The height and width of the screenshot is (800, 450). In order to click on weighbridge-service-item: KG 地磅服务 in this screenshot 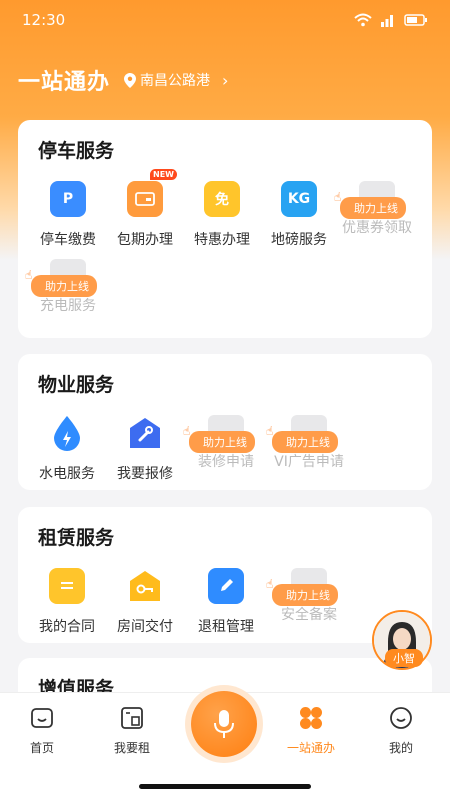, I will do `click(299, 215)`.